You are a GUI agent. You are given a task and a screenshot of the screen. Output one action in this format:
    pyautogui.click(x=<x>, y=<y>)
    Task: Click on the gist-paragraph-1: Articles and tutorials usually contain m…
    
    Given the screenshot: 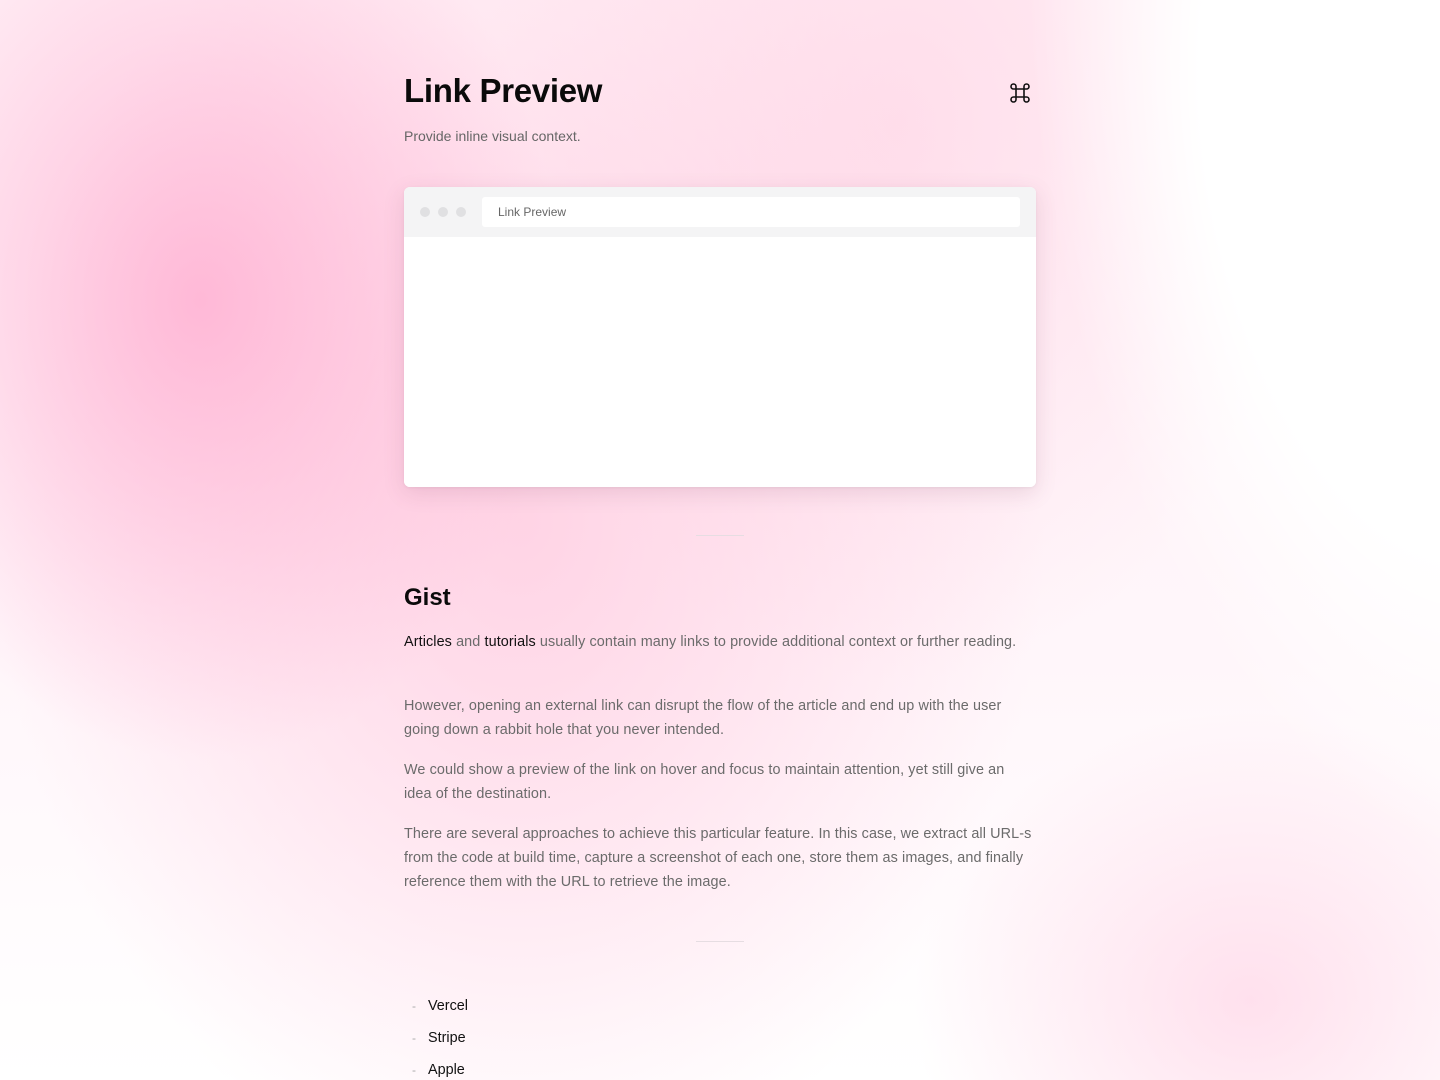 What is the action you would take?
    pyautogui.click(x=720, y=642)
    